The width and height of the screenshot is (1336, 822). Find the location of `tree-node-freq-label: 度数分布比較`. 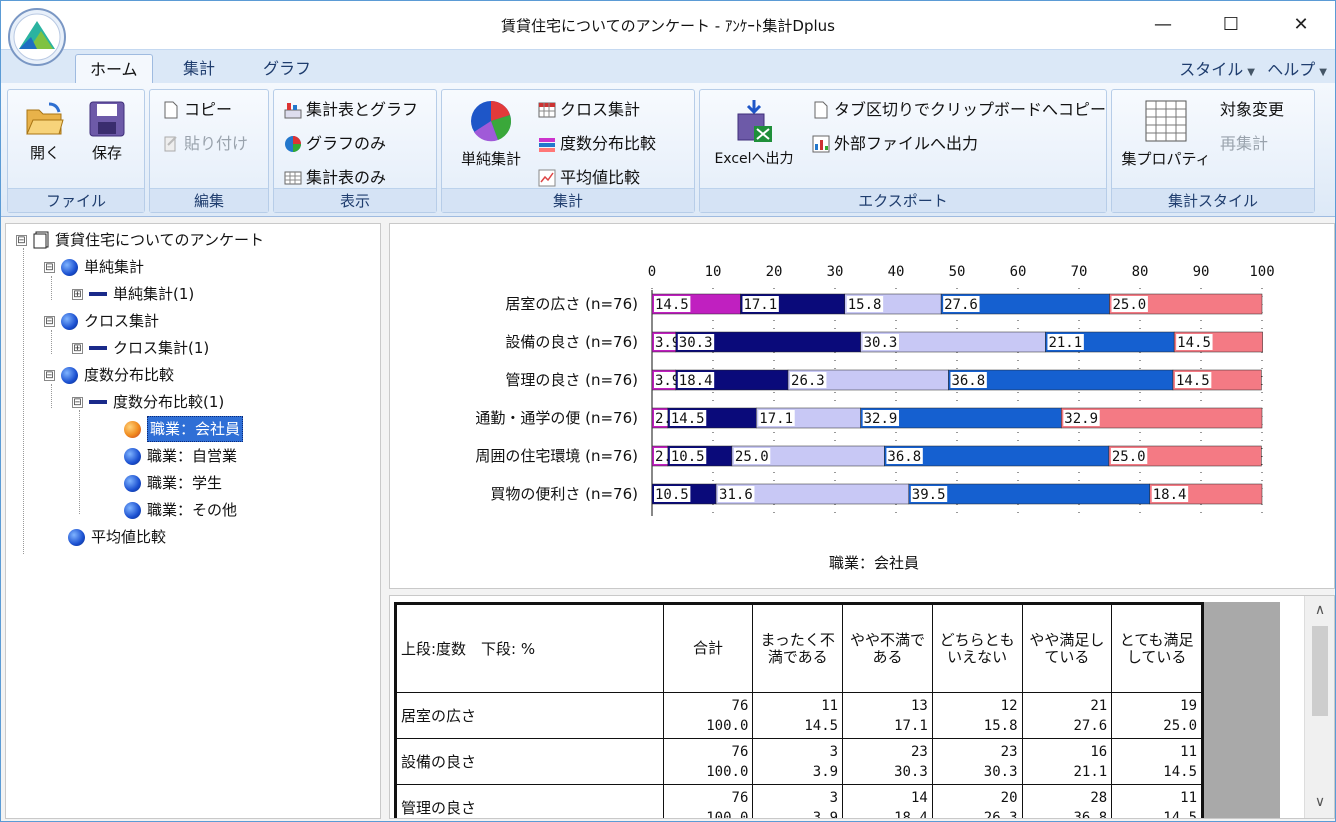

tree-node-freq-label: 度数分布比較 is located at coordinates (129, 375).